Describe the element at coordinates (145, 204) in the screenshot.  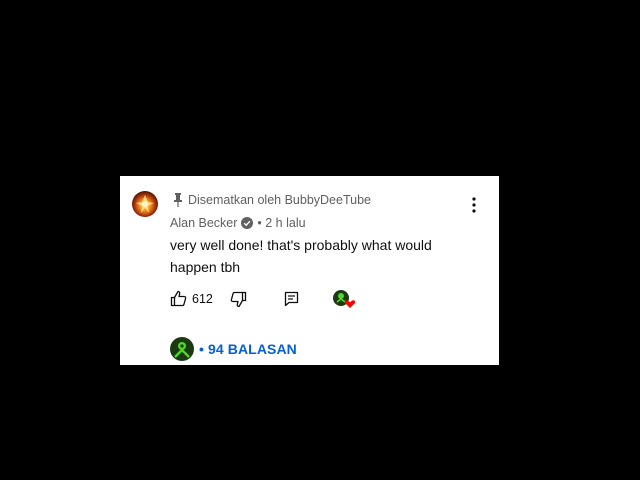
I see `author-avatar` at that location.